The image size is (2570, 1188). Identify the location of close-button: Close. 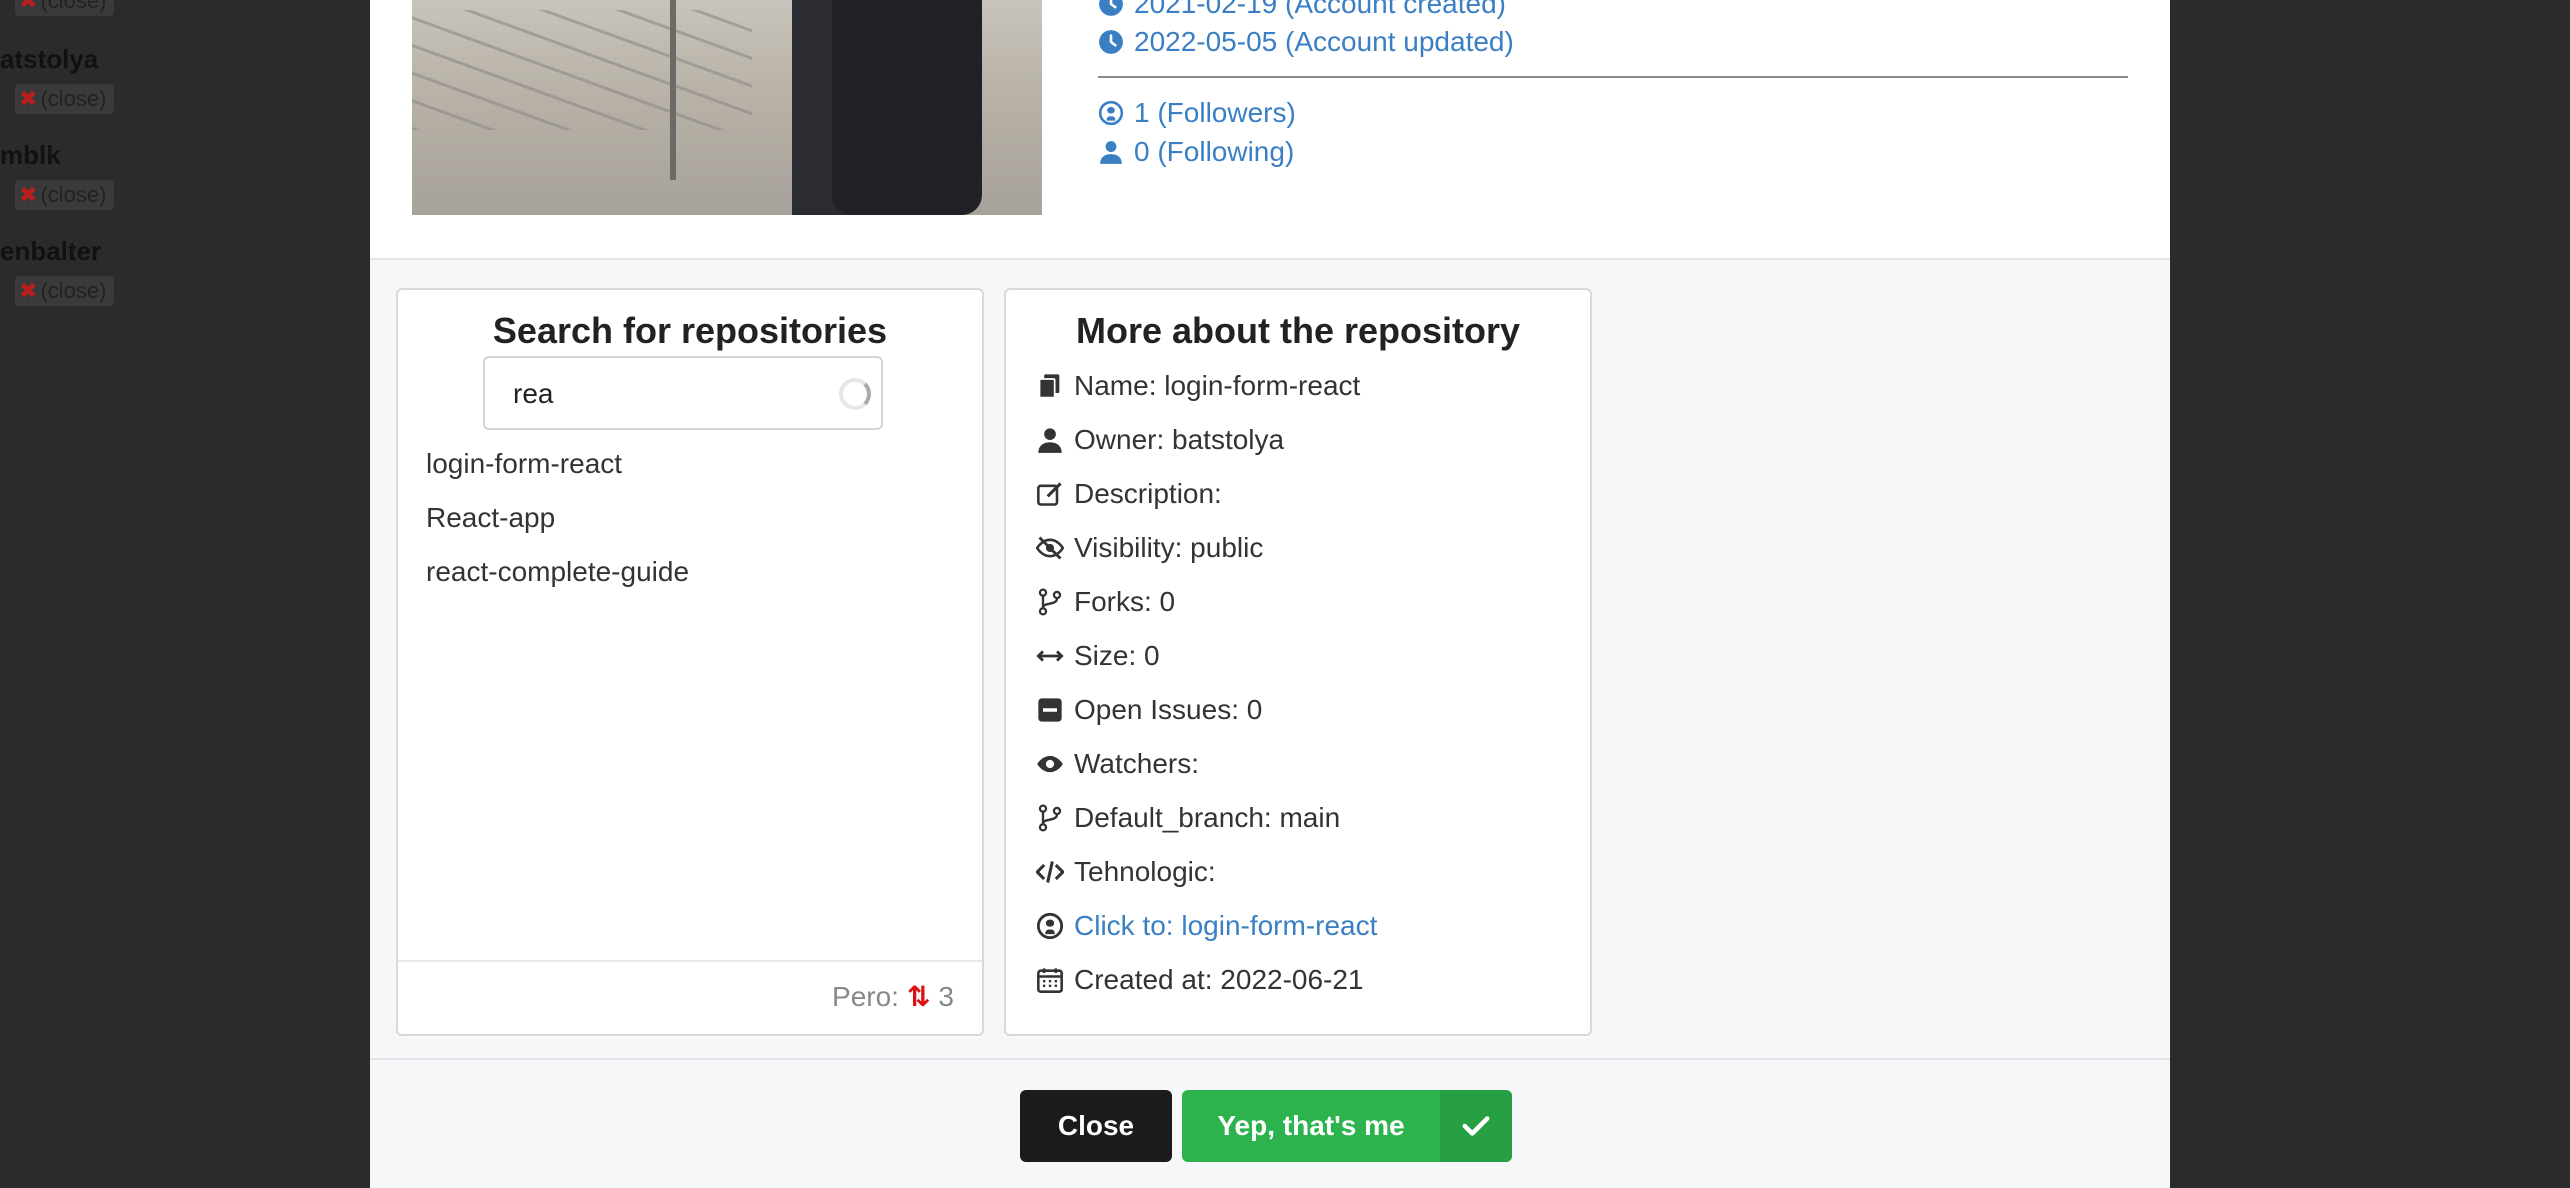
(1096, 1126).